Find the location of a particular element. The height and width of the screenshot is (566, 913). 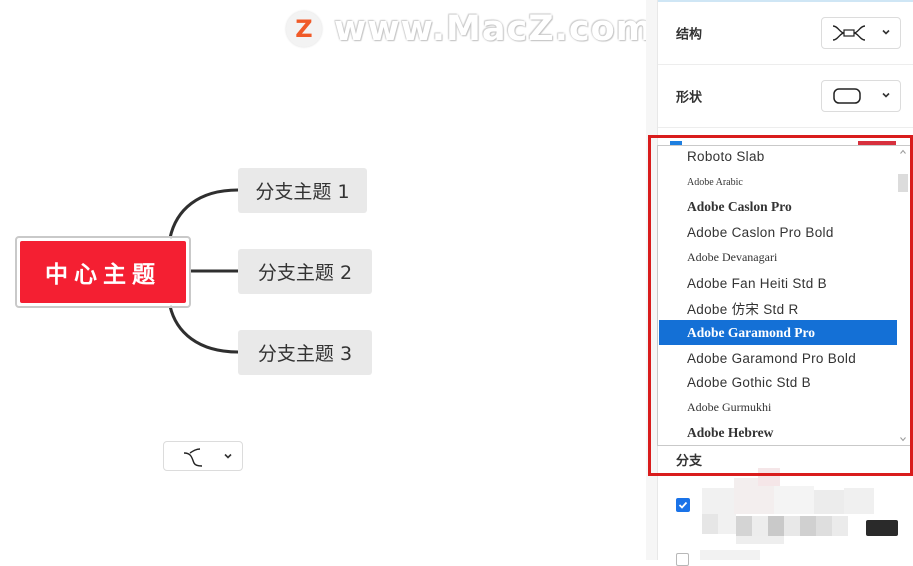

font-option: Adobe Caslon Pro Bold is located at coordinates (779, 232).